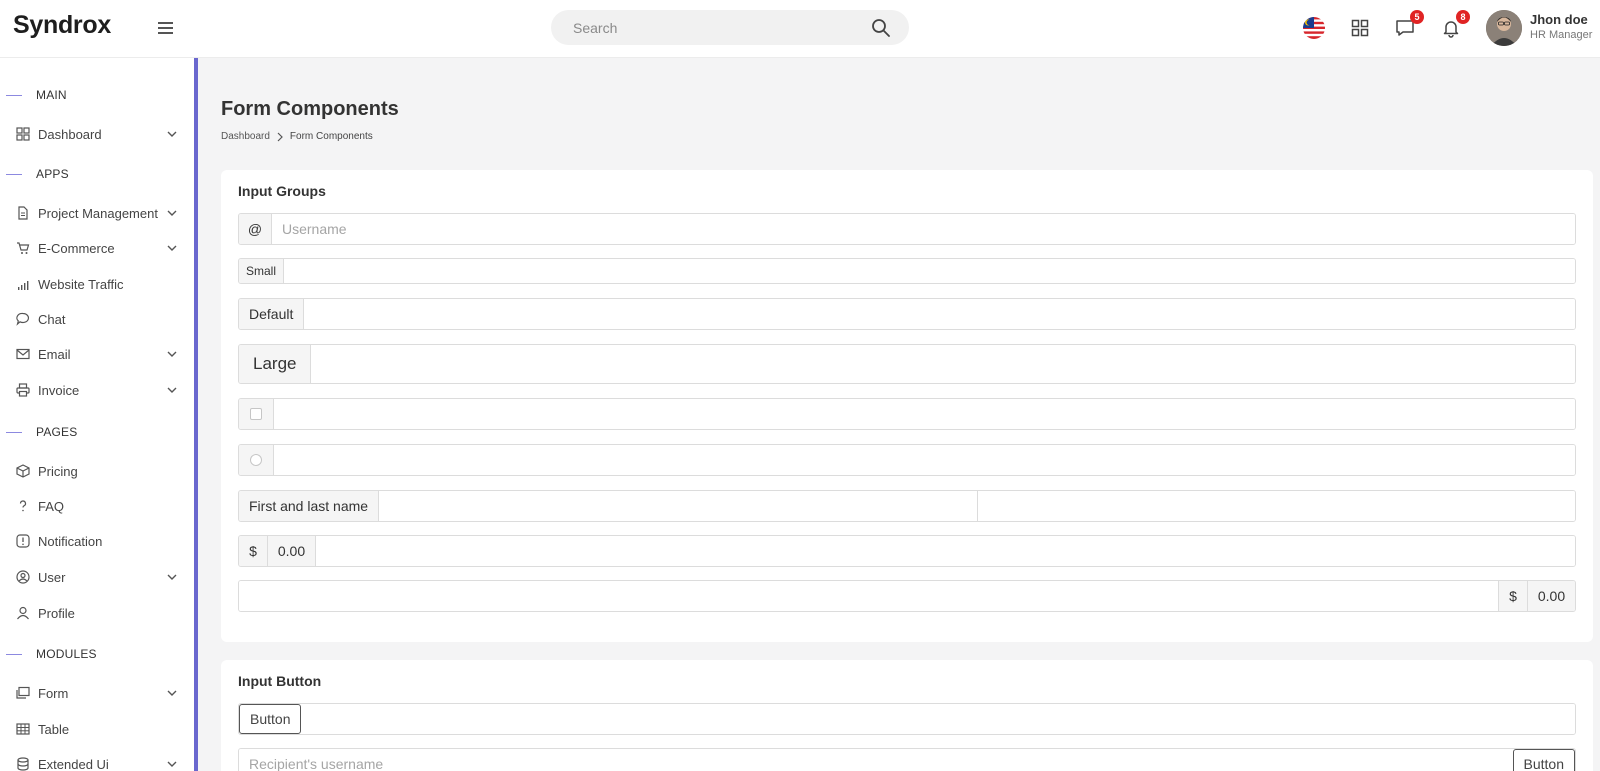 This screenshot has width=1600, height=771. What do you see at coordinates (56, 613) in the screenshot?
I see `sidebar-item-label: Profile` at bounding box center [56, 613].